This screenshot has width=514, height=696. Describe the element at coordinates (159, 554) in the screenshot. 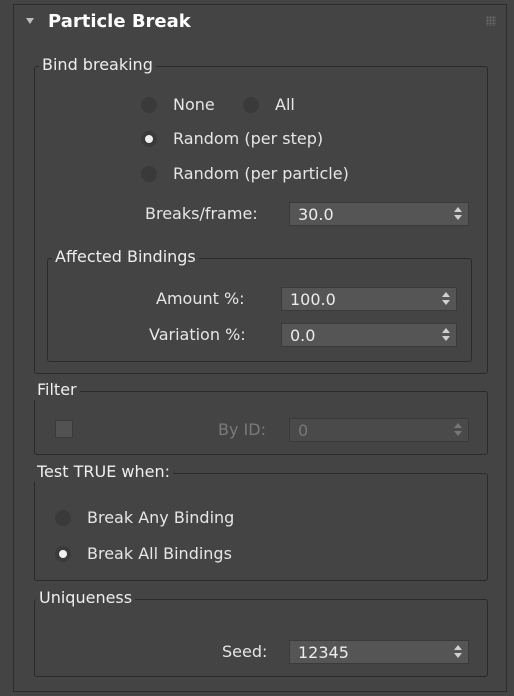

I see `radio-break-all-label: Break All Bindings` at that location.